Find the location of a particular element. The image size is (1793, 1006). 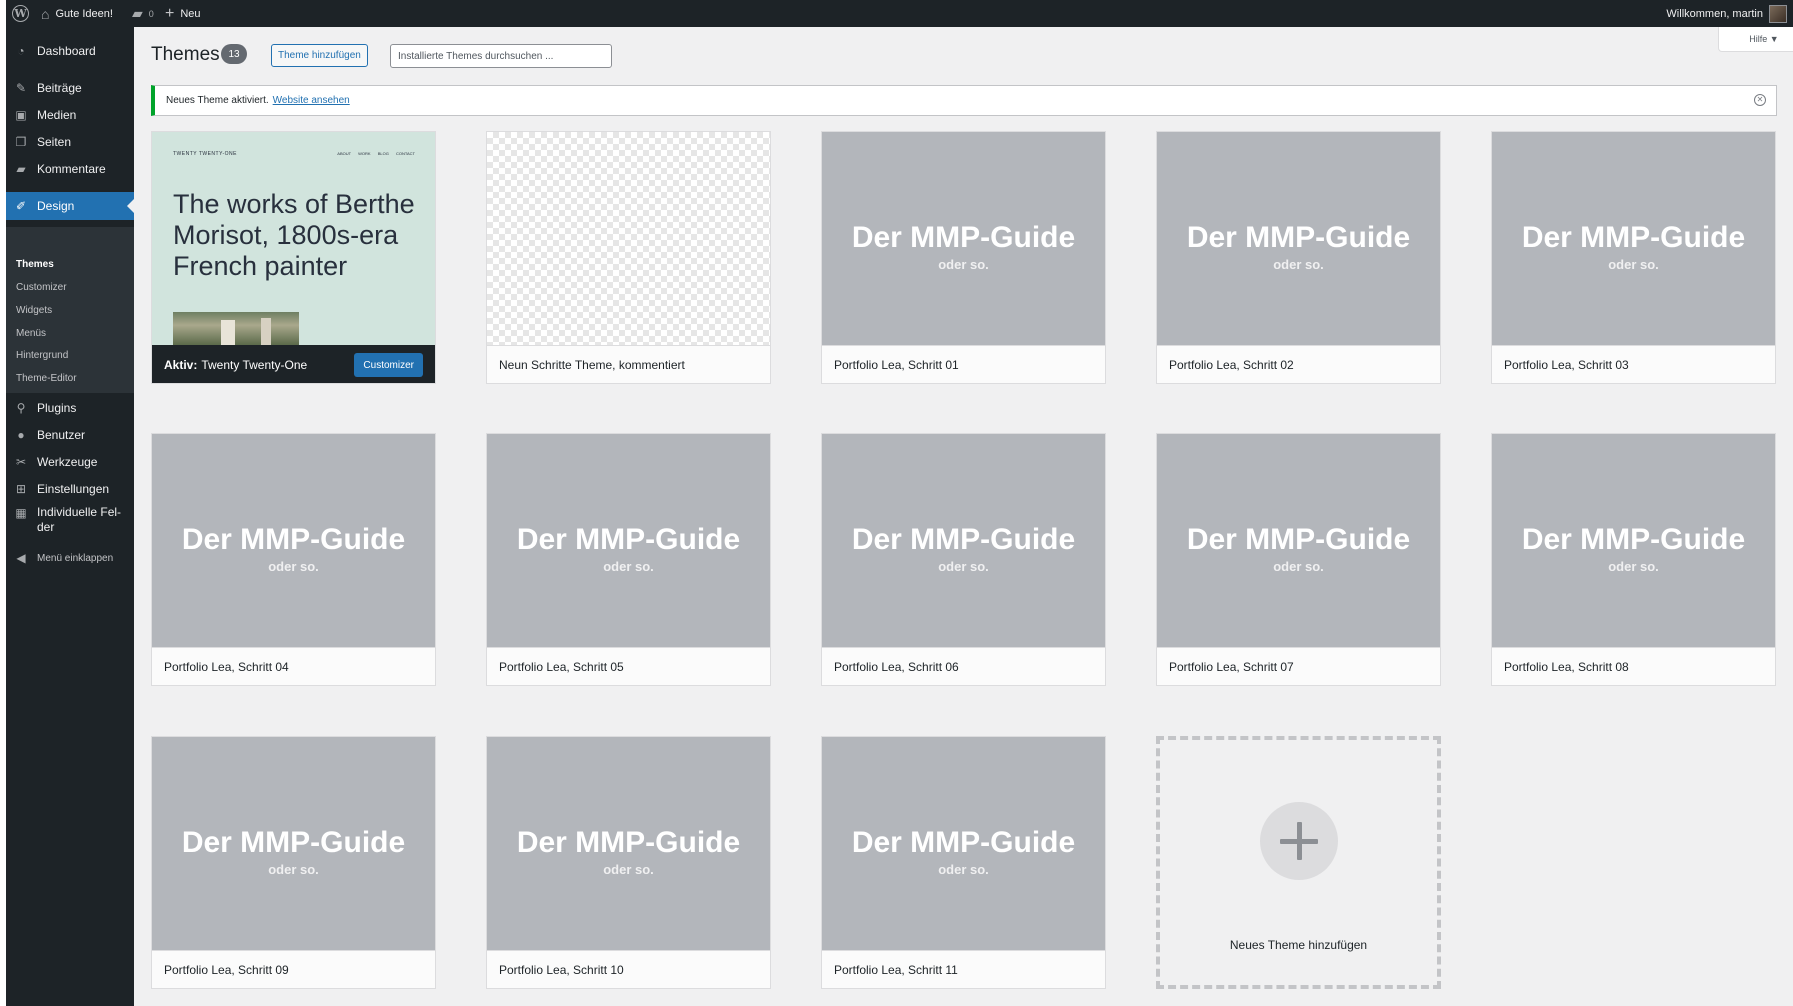

menu-users: ● Benutzer is located at coordinates (70, 435).